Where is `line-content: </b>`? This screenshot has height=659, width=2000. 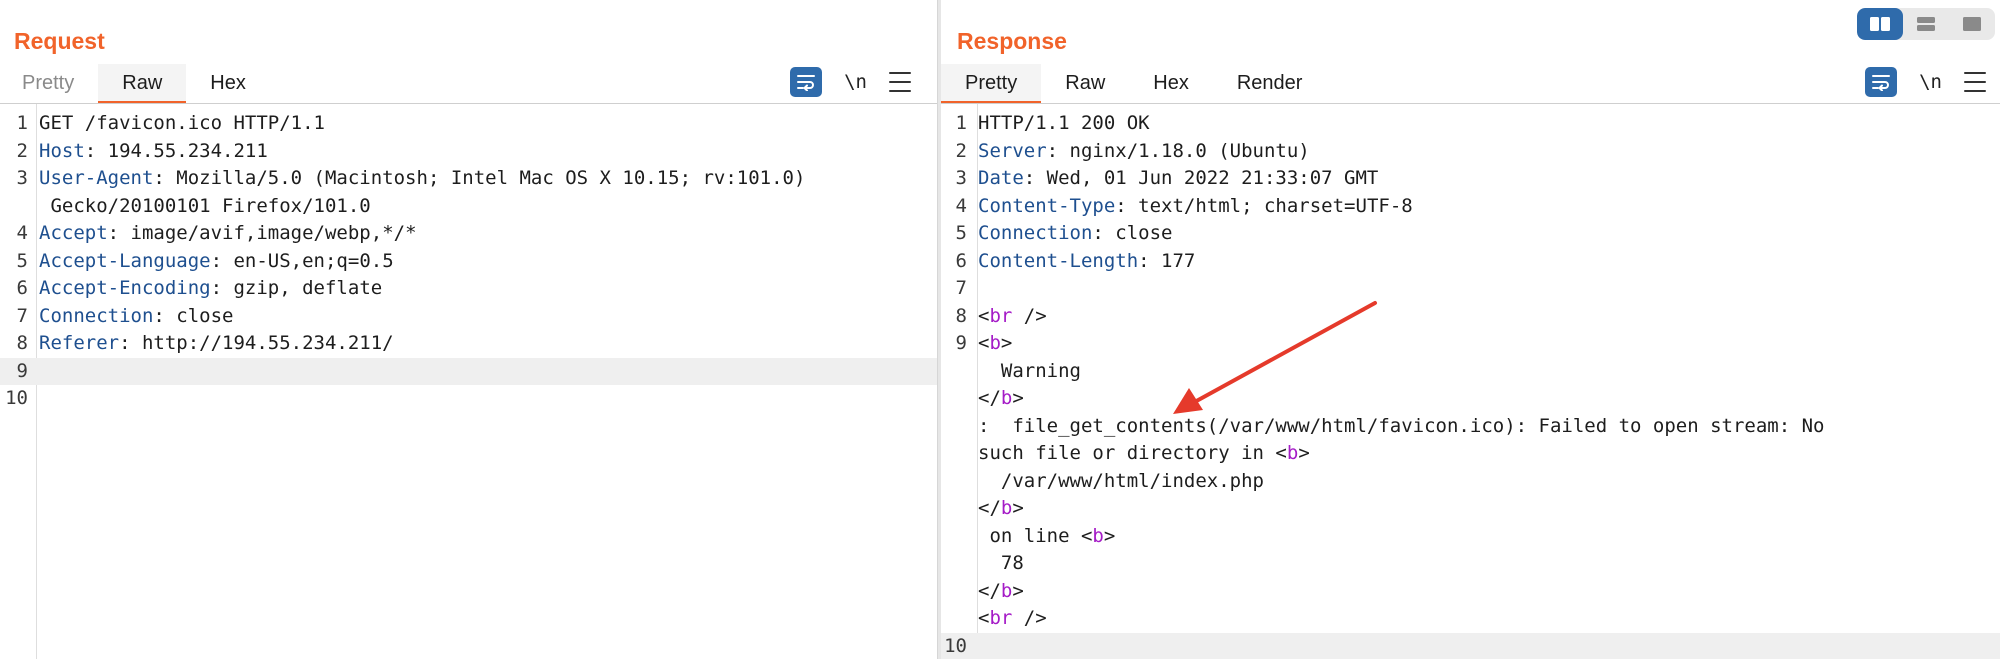 line-content: </b> is located at coordinates (999, 592).